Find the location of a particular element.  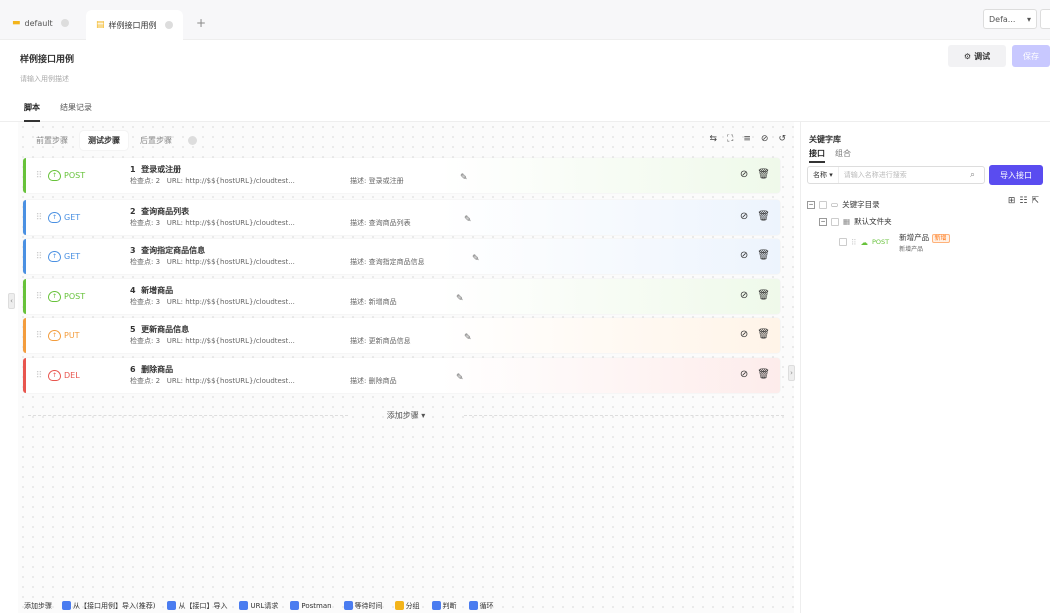

add-step-option: 判断 is located at coordinates (444, 606).